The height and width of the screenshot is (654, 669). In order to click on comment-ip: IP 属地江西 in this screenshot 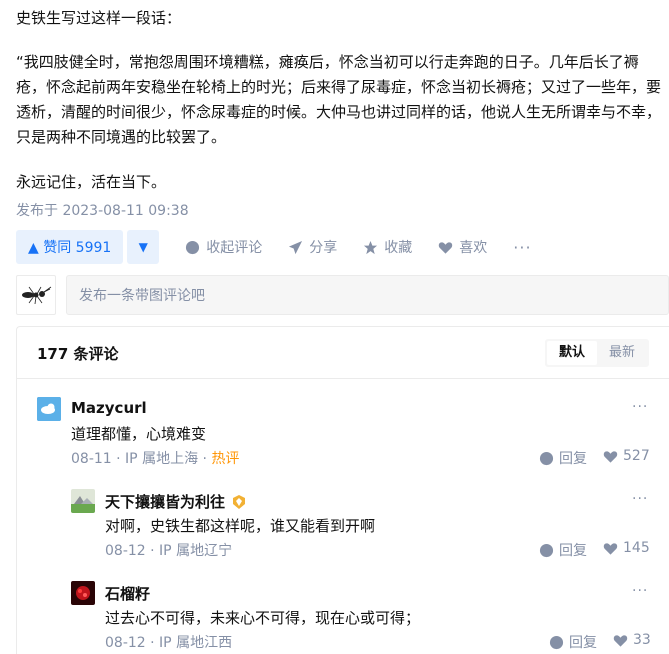, I will do `click(196, 643)`.